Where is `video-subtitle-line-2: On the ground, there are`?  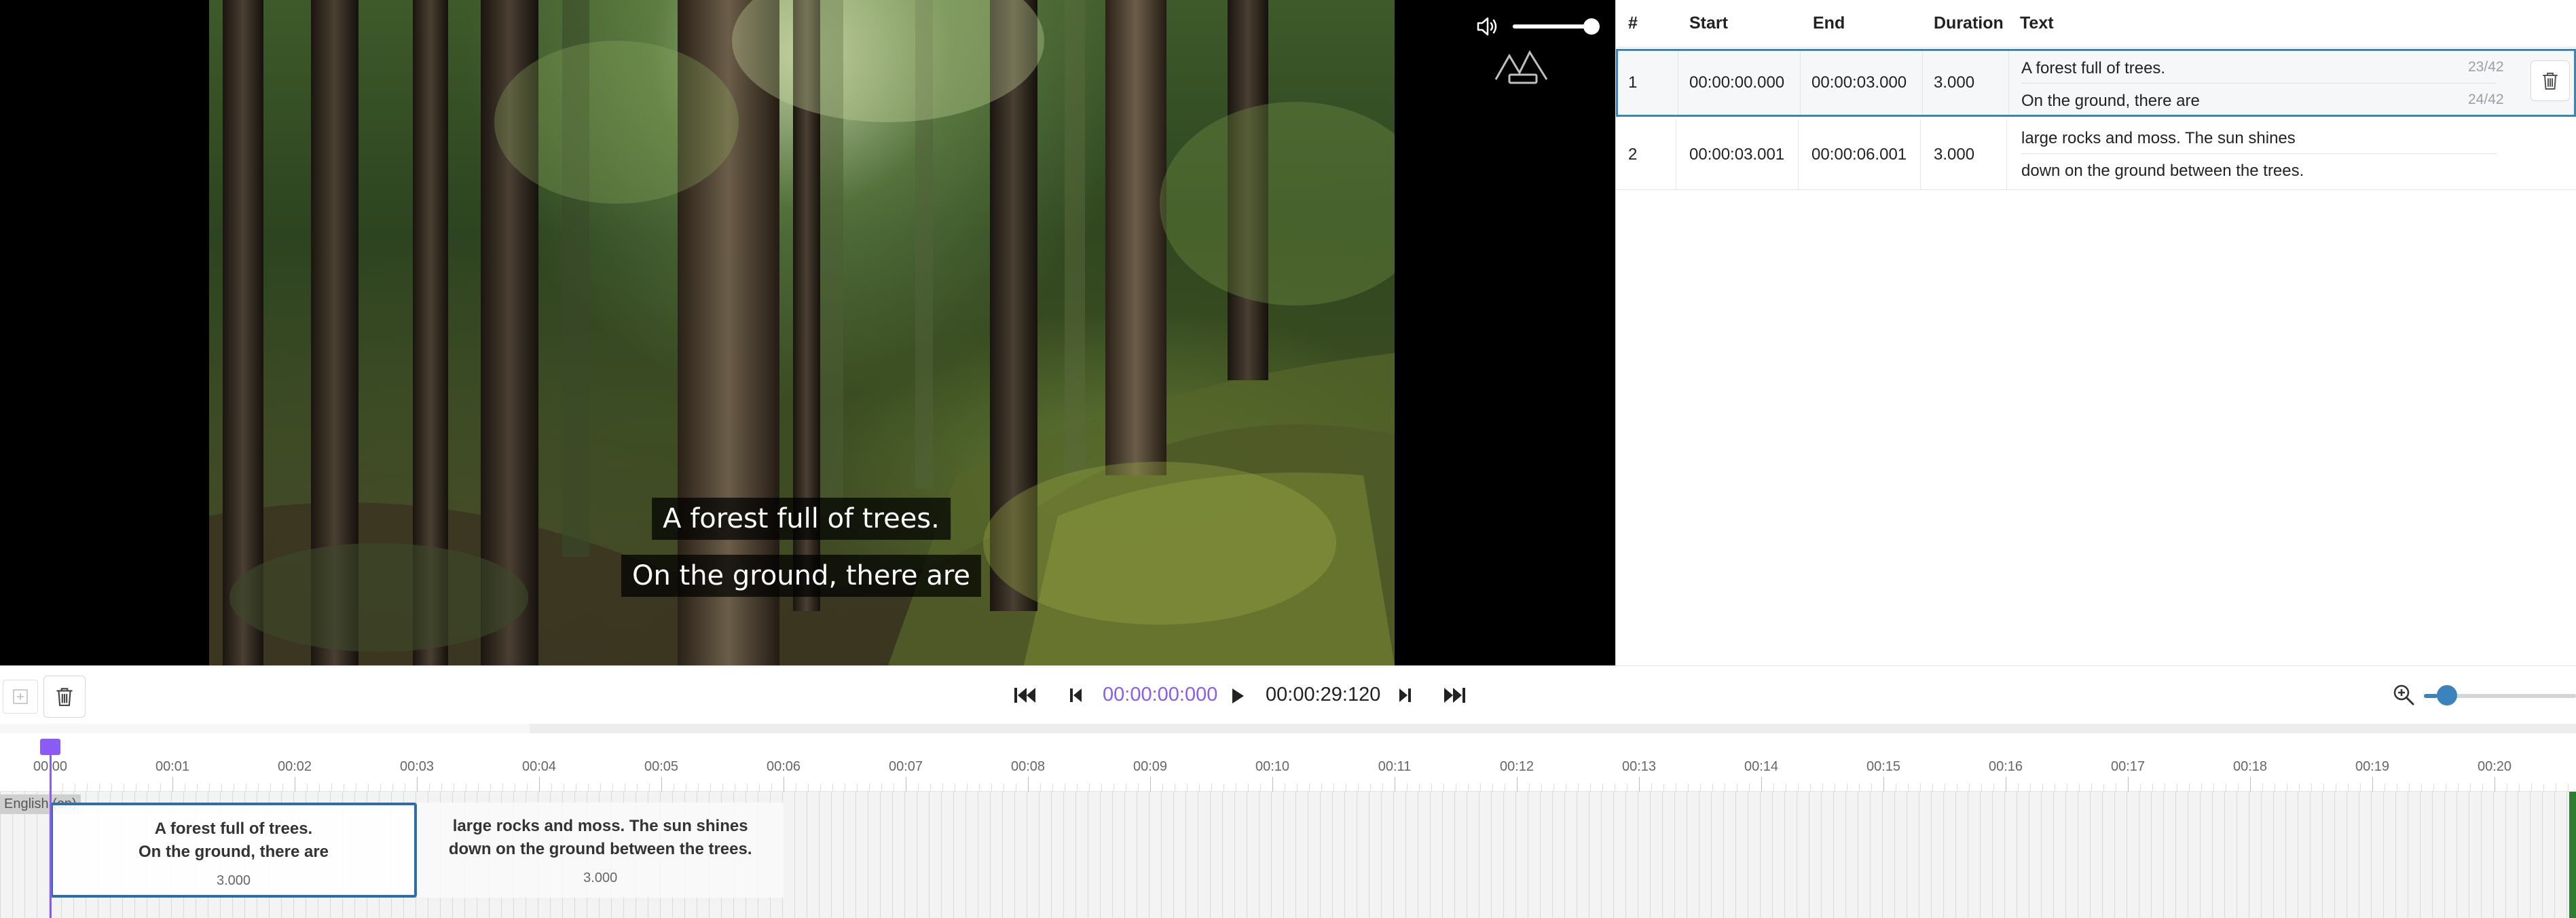
video-subtitle-line-2: On the ground, there are is located at coordinates (802, 576).